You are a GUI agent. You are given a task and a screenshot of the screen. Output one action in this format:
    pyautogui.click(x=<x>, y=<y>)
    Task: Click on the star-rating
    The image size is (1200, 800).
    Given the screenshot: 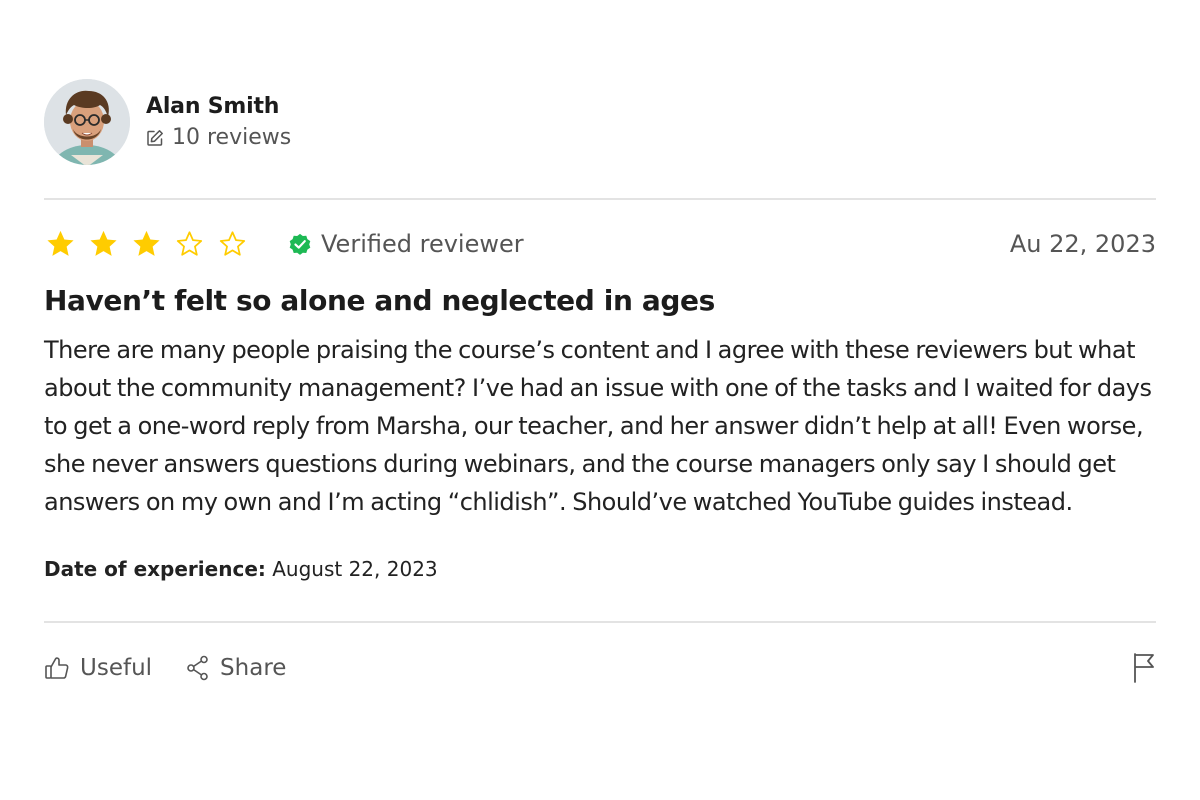 What is the action you would take?
    pyautogui.click(x=146, y=244)
    